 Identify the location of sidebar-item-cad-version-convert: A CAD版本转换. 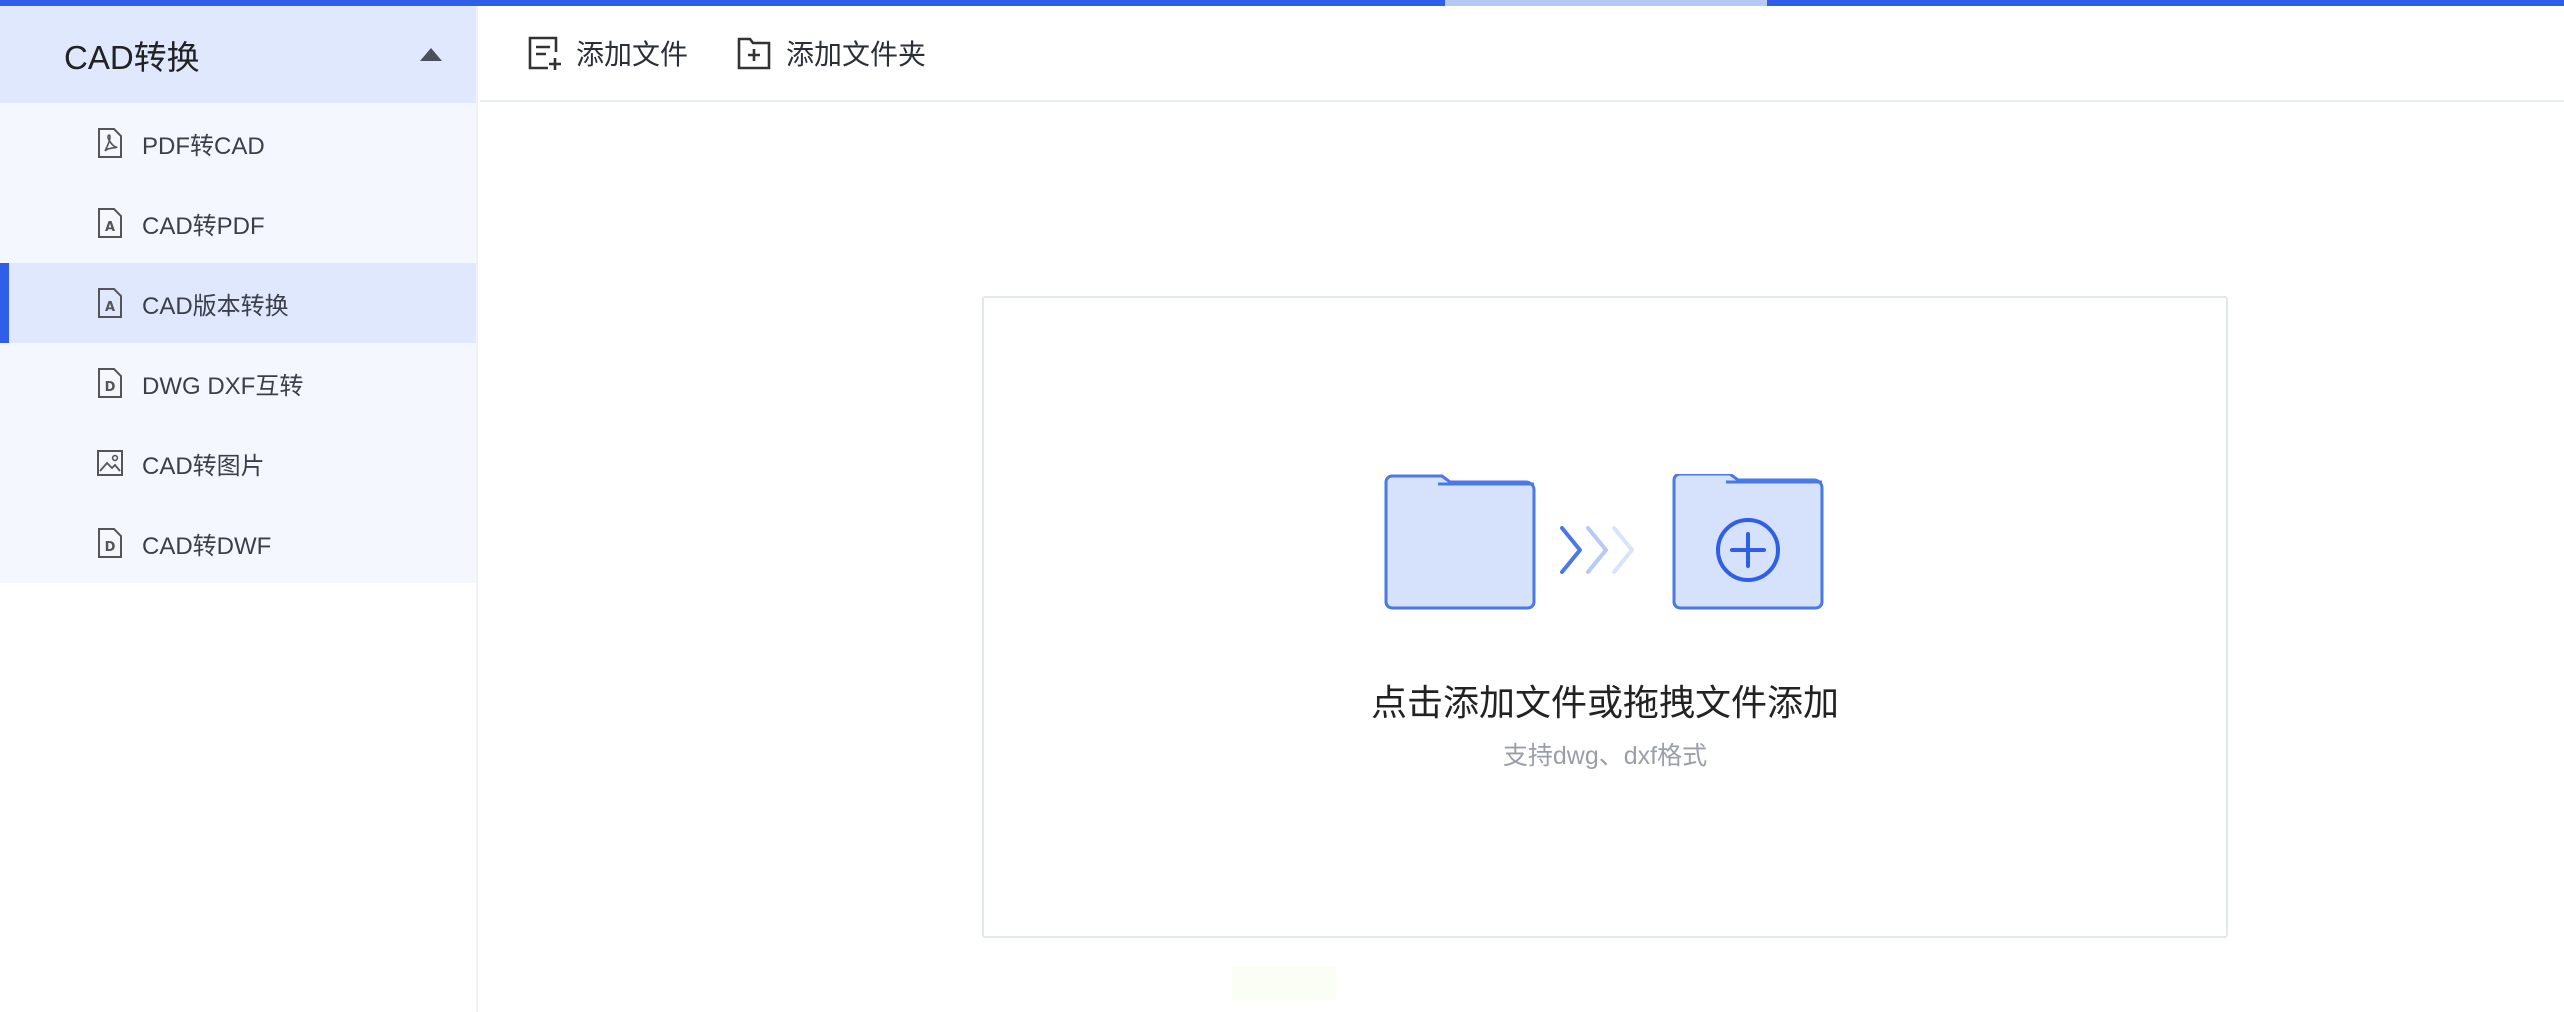
(238, 303).